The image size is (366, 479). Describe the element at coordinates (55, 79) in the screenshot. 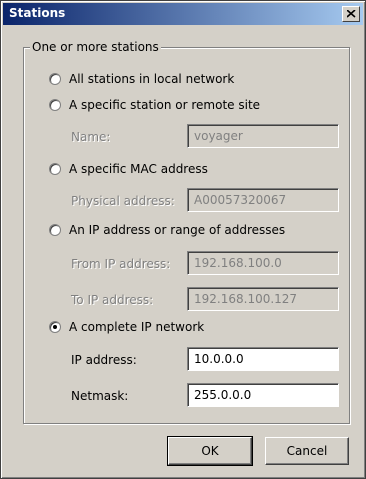

I see `radio-all-stations-circle` at that location.